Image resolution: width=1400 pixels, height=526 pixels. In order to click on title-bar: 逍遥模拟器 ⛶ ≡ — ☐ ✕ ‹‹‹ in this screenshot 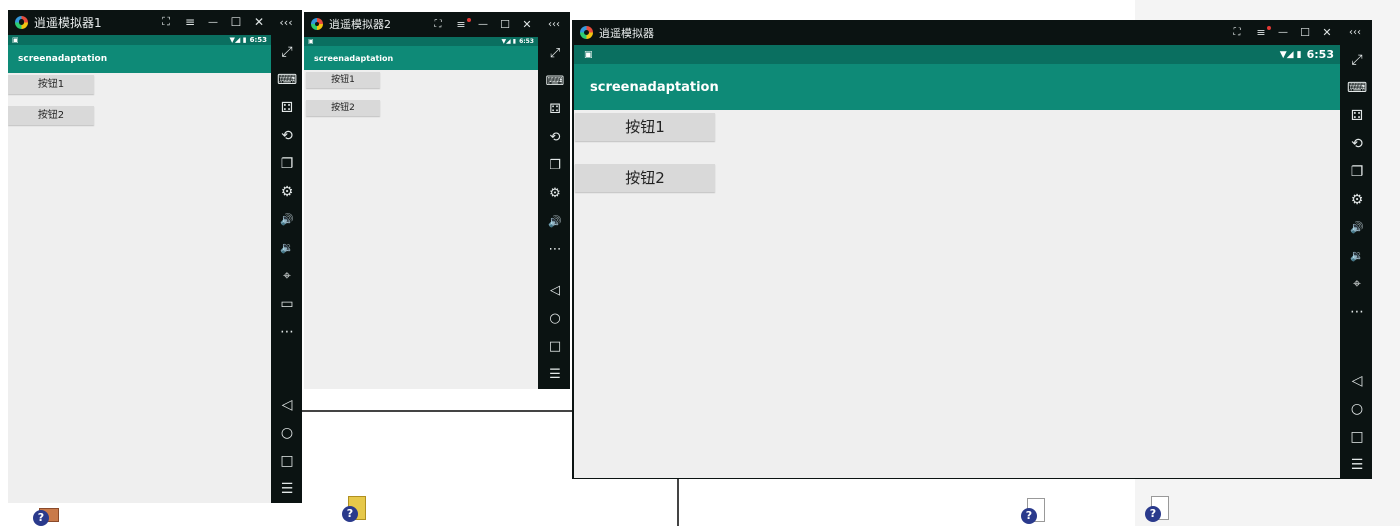, I will do `click(972, 32)`.